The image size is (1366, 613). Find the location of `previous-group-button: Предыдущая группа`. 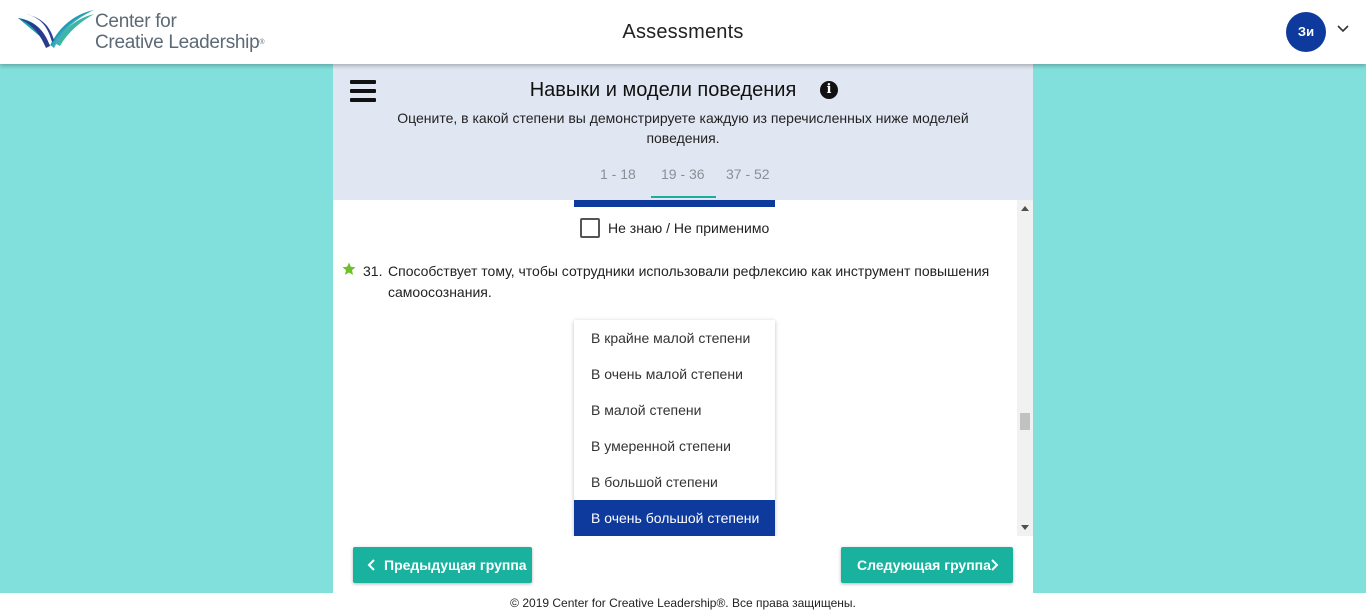

previous-group-button: Предыдущая группа is located at coordinates (442, 565).